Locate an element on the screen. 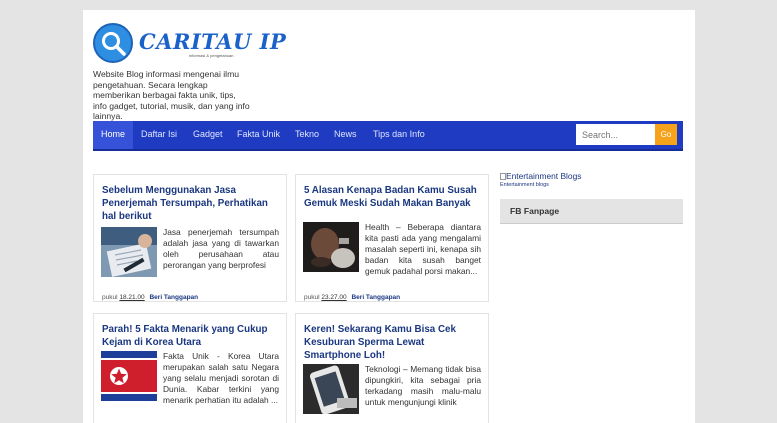 The width and height of the screenshot is (777, 423). fb-fanpage-widget: FB Fanpage is located at coordinates (591, 211).